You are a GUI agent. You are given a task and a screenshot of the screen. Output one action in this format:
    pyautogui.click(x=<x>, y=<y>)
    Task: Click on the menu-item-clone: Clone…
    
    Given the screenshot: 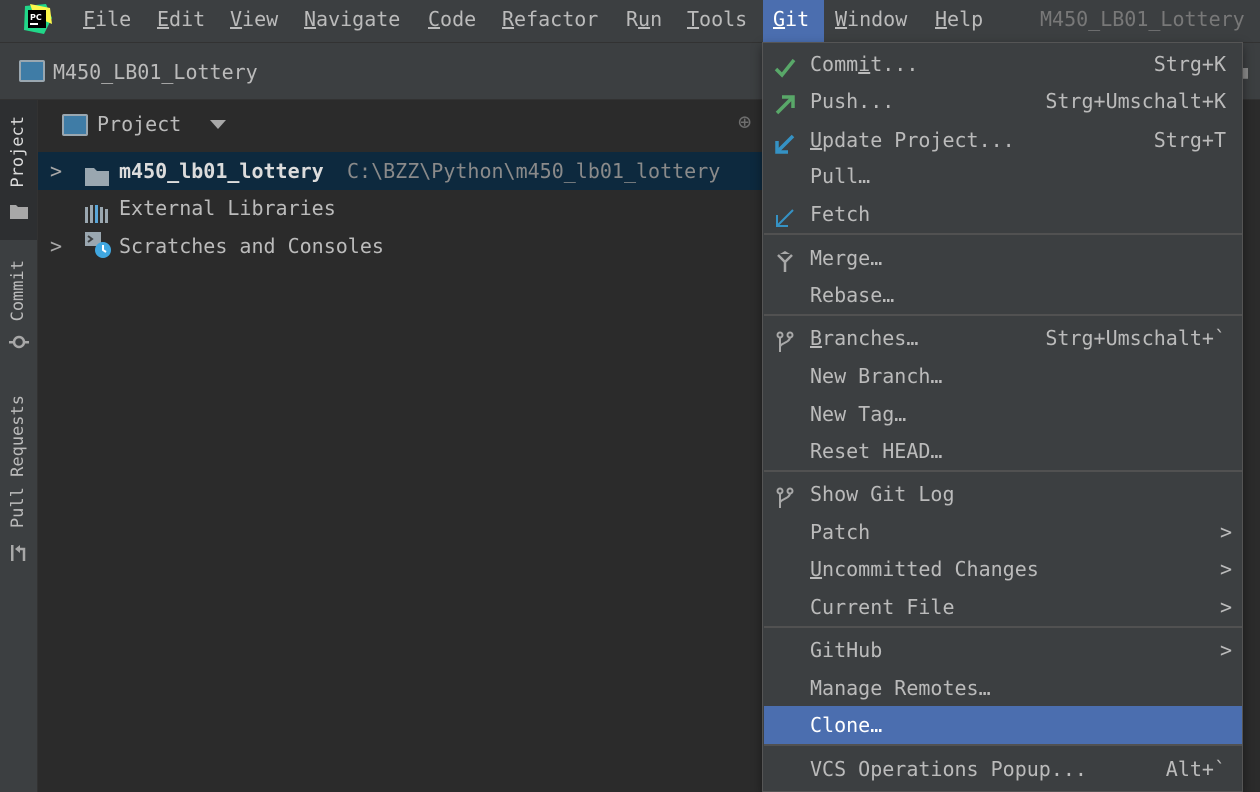 What is the action you would take?
    pyautogui.click(x=1003, y=725)
    